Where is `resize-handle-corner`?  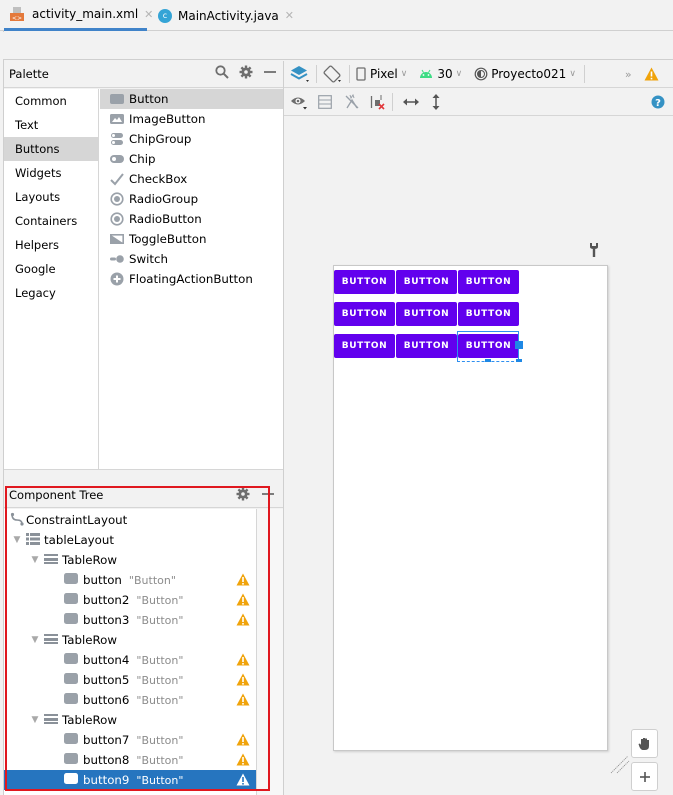 resize-handle-corner is located at coordinates (519, 360).